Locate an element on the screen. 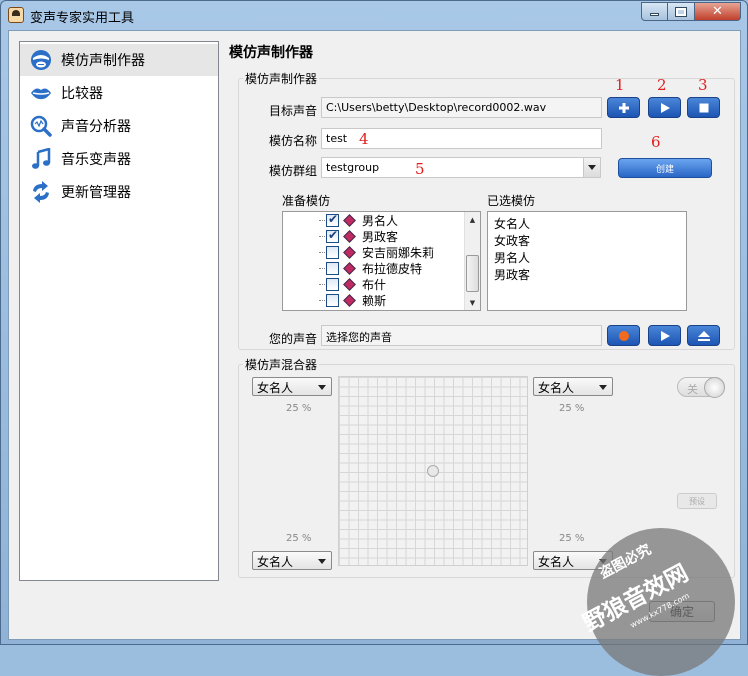 This screenshot has width=748, height=676. eject-voice-button is located at coordinates (703, 335).